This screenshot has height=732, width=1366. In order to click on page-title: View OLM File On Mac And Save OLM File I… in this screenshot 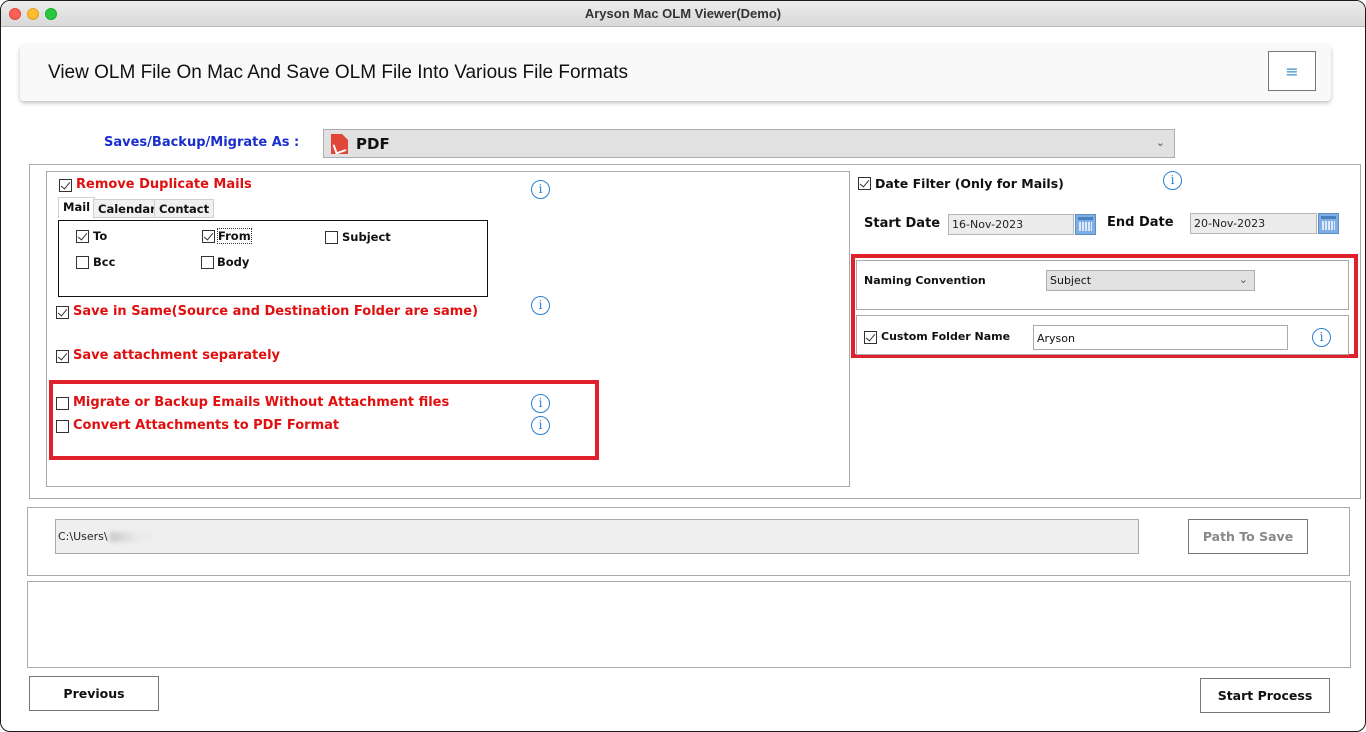, I will do `click(338, 72)`.